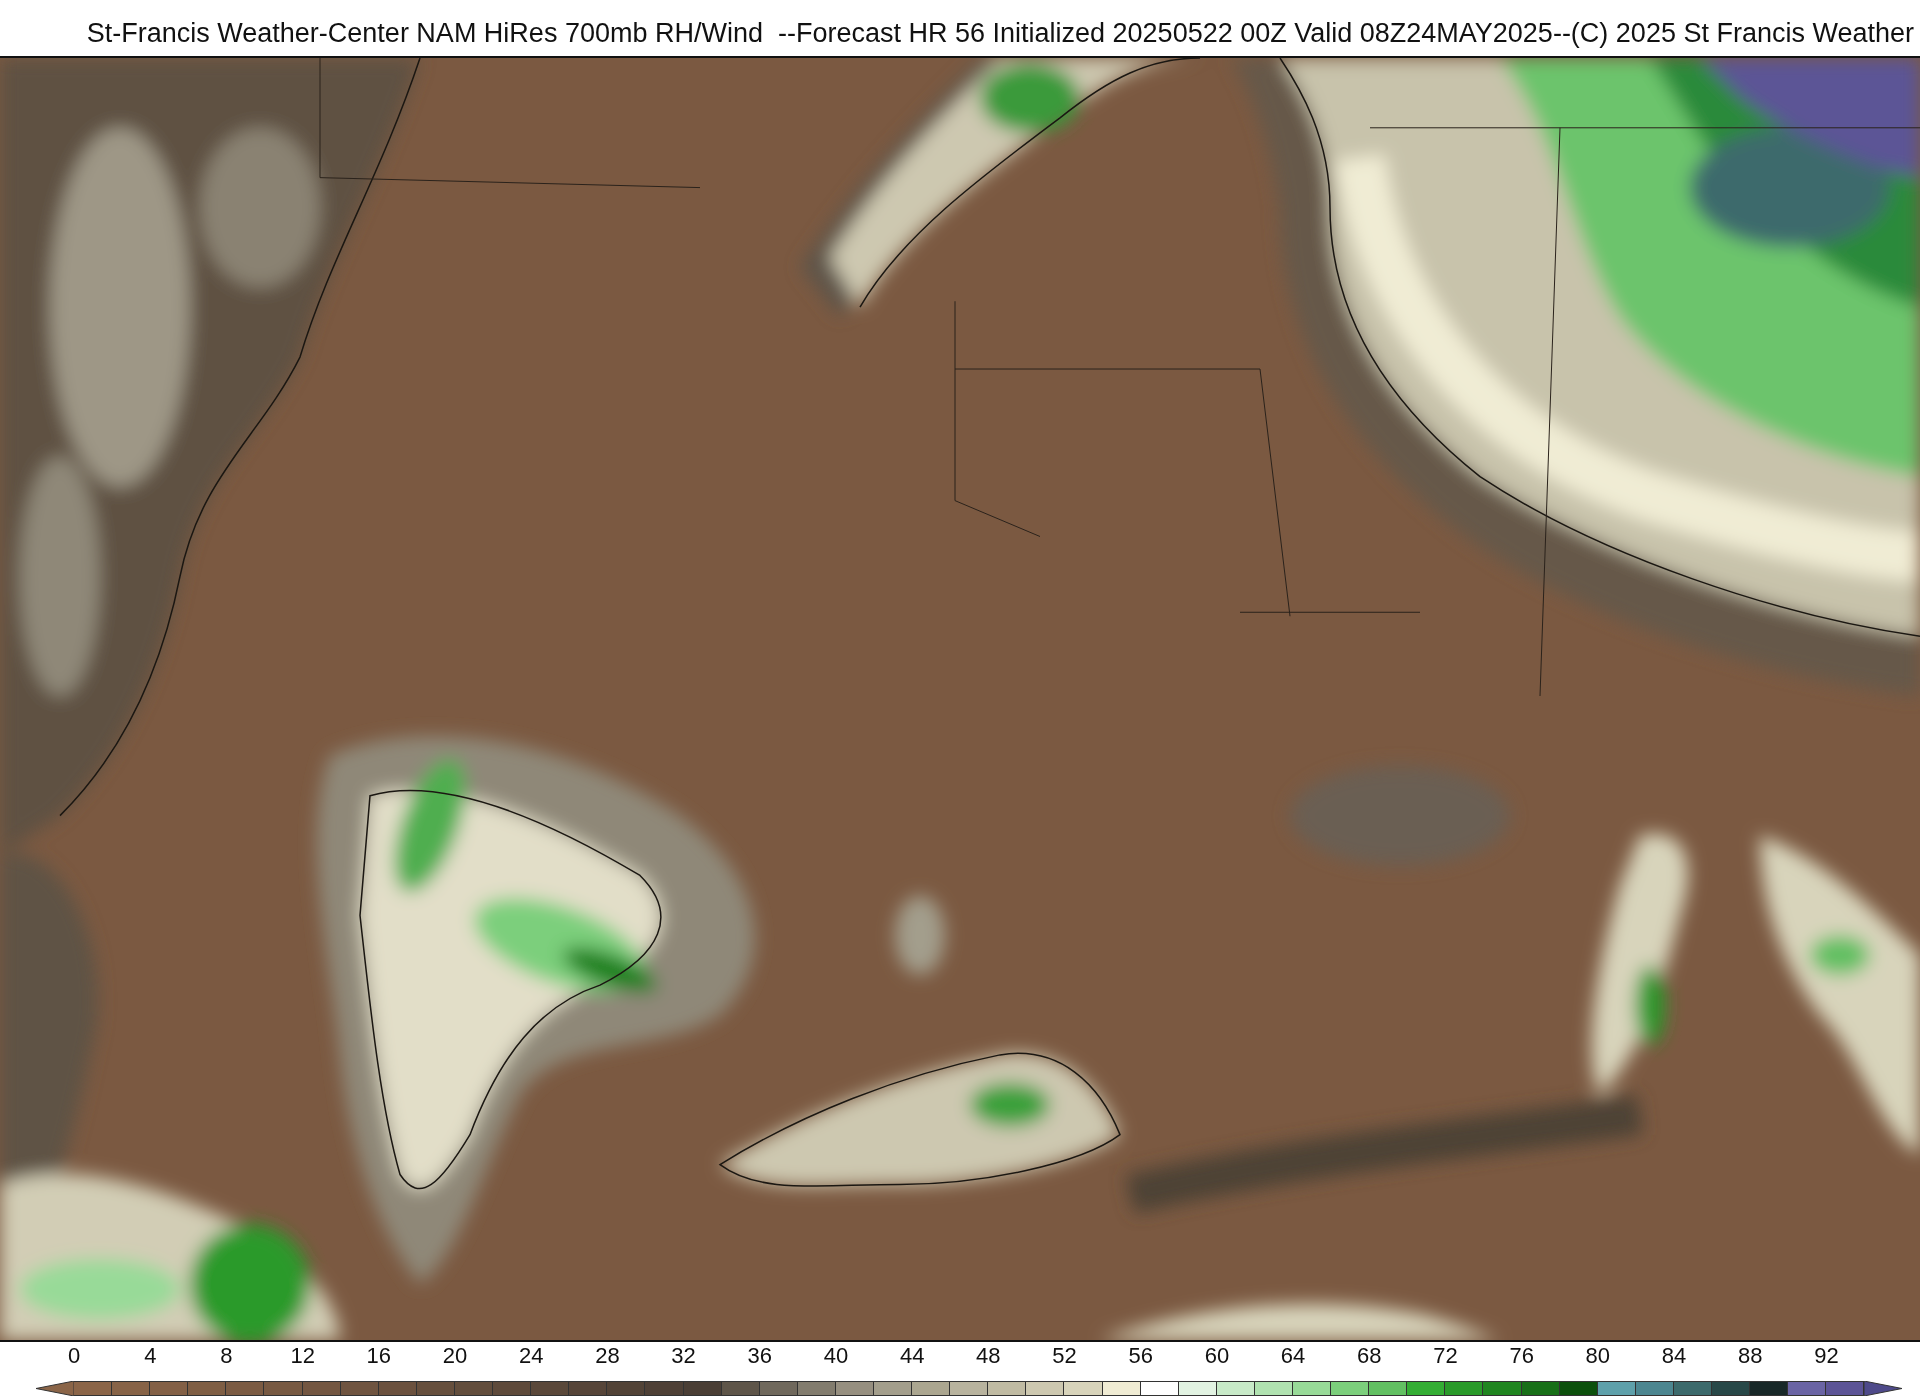 This screenshot has width=1920, height=1400. What do you see at coordinates (226, 1356) in the screenshot?
I see `scale-label: 8` at bounding box center [226, 1356].